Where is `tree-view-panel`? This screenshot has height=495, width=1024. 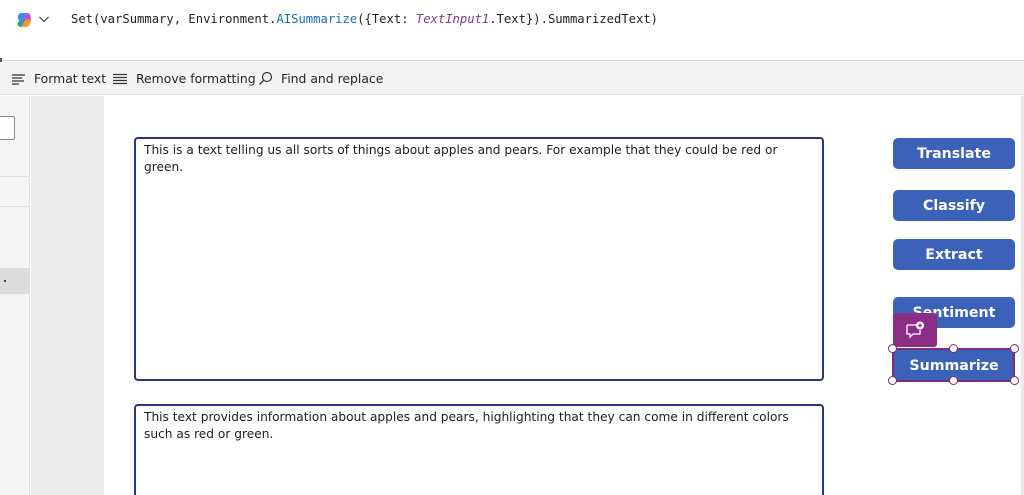
tree-view-panel is located at coordinates (15, 295).